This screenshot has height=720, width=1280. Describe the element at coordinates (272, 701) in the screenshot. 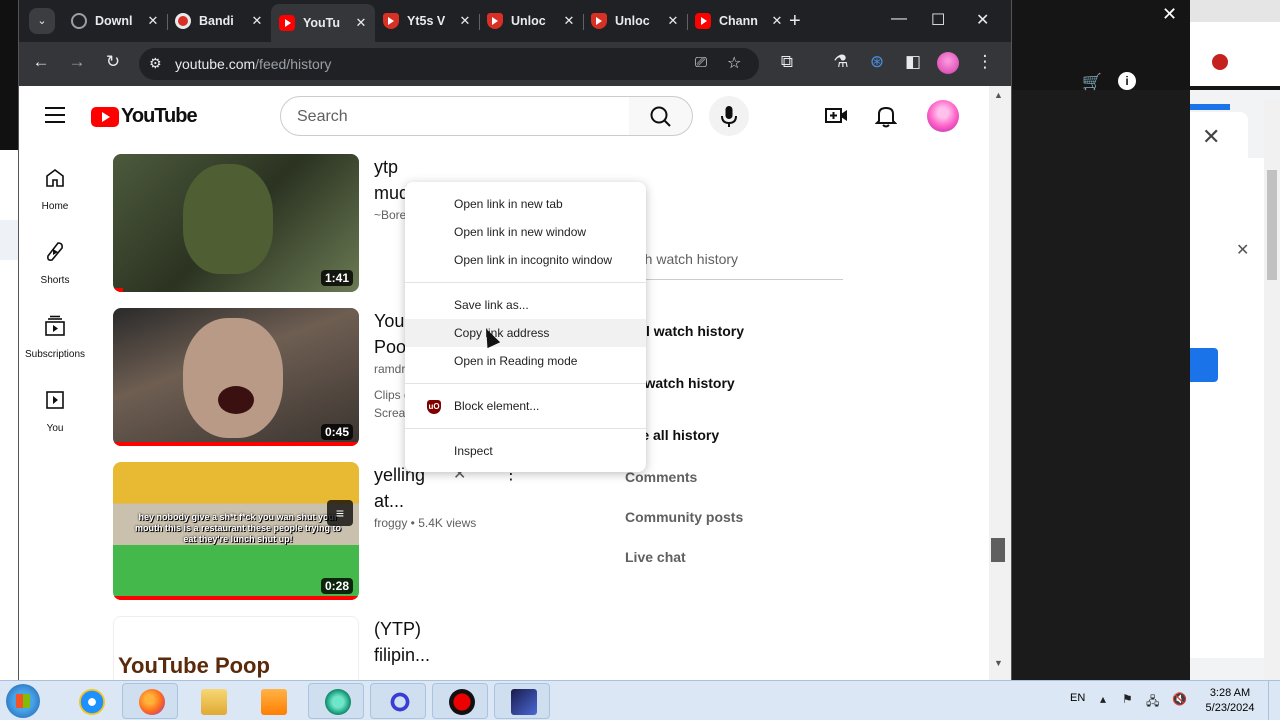

I see `taskbar-media-player` at that location.